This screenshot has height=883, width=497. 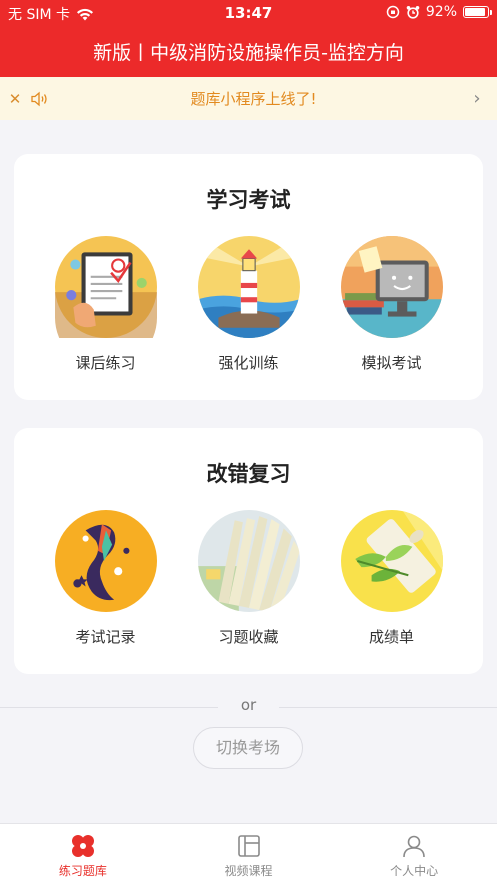 I want to click on tab-video: 视频课程, so click(x=249, y=853).